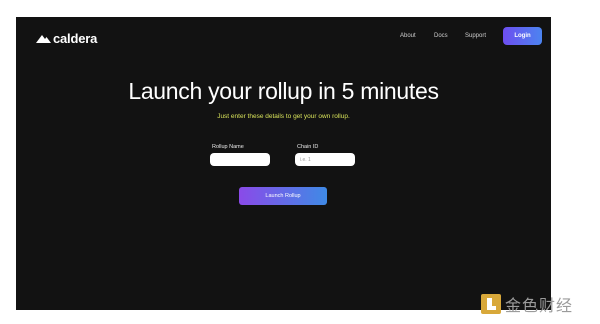  I want to click on brand-name: caldera, so click(75, 38).